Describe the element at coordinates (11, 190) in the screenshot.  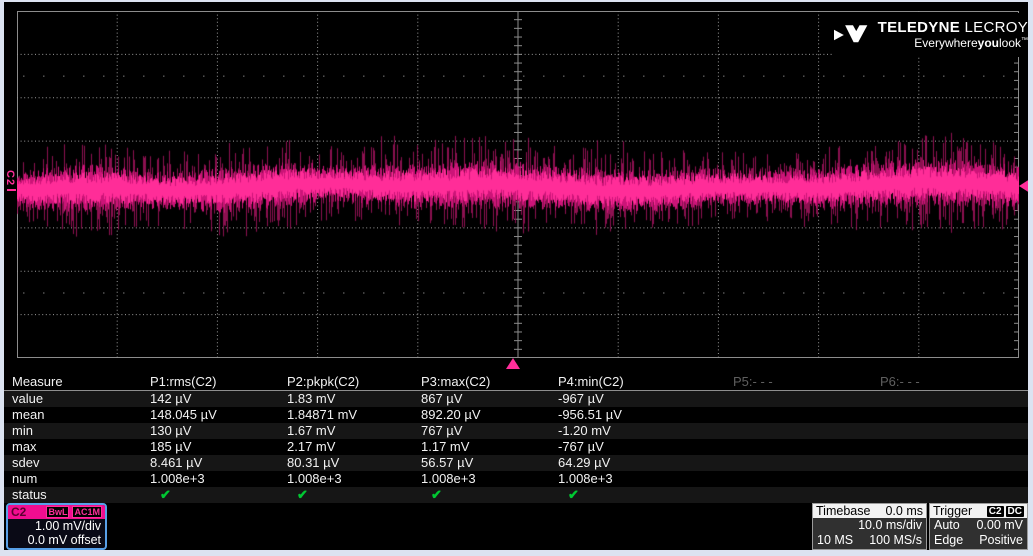
I see `channel-c2-offset-marker` at that location.